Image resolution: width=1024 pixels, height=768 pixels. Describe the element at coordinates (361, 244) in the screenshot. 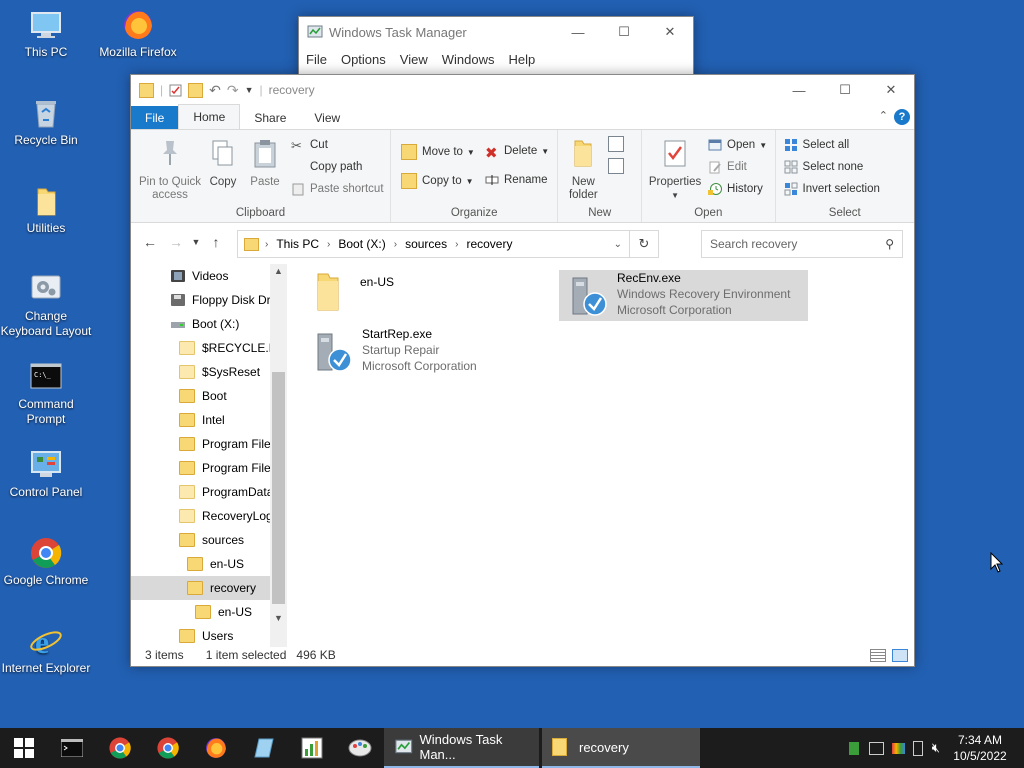

I see `breadcrumb-boot: Boot (X:)` at that location.